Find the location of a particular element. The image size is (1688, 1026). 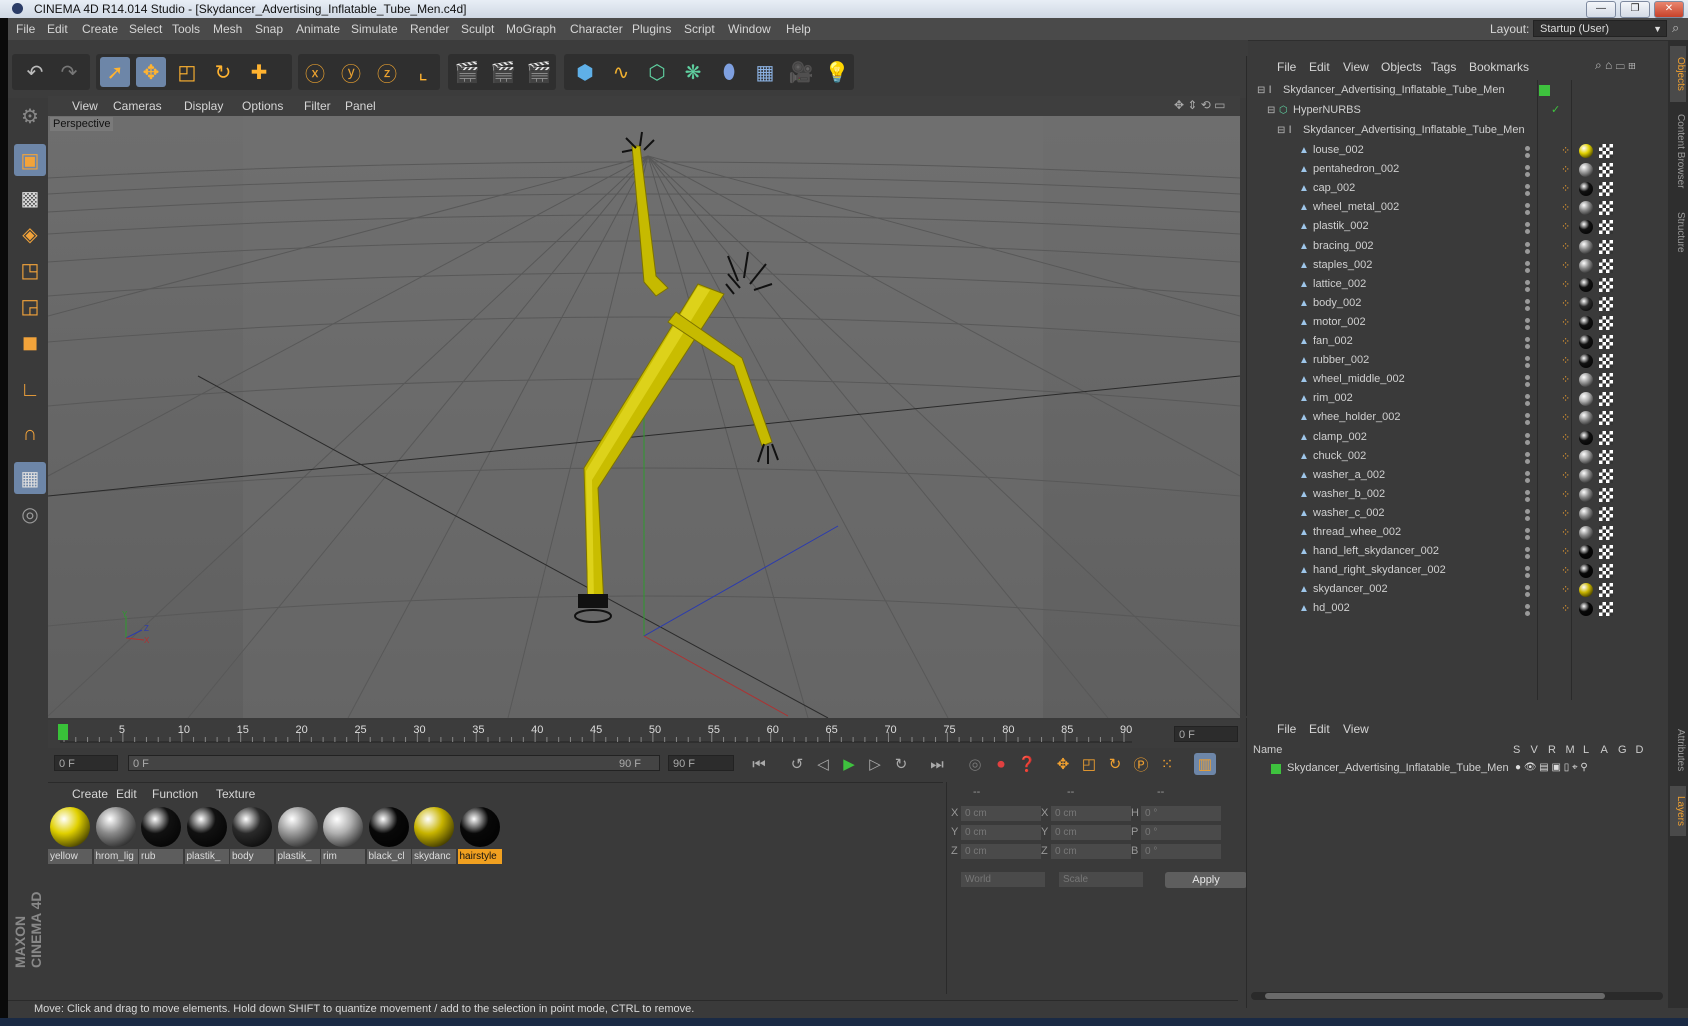

material-swatch: plastik_ is located at coordinates (206, 835).